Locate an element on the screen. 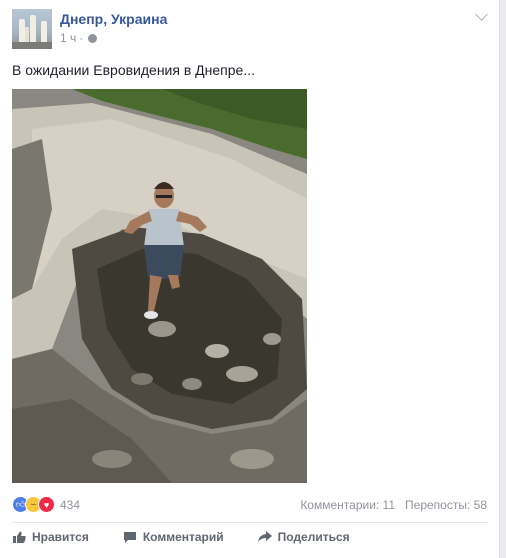  share-label: Поделиться is located at coordinates (313, 537).